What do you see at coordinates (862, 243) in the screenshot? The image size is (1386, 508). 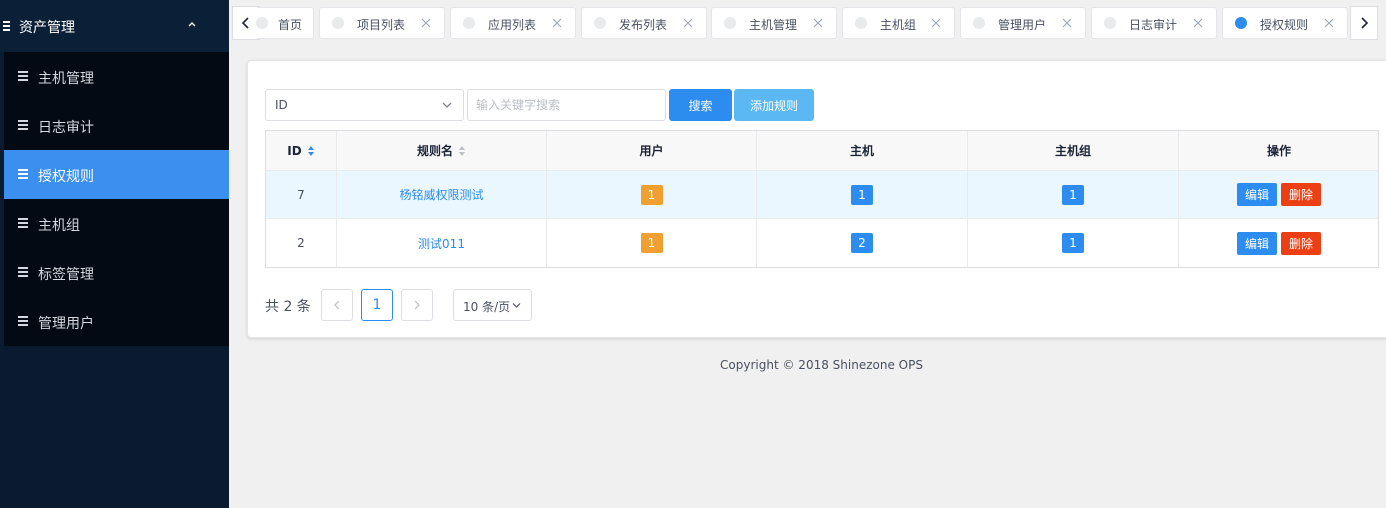 I see `hosts-count-badge: 2` at bounding box center [862, 243].